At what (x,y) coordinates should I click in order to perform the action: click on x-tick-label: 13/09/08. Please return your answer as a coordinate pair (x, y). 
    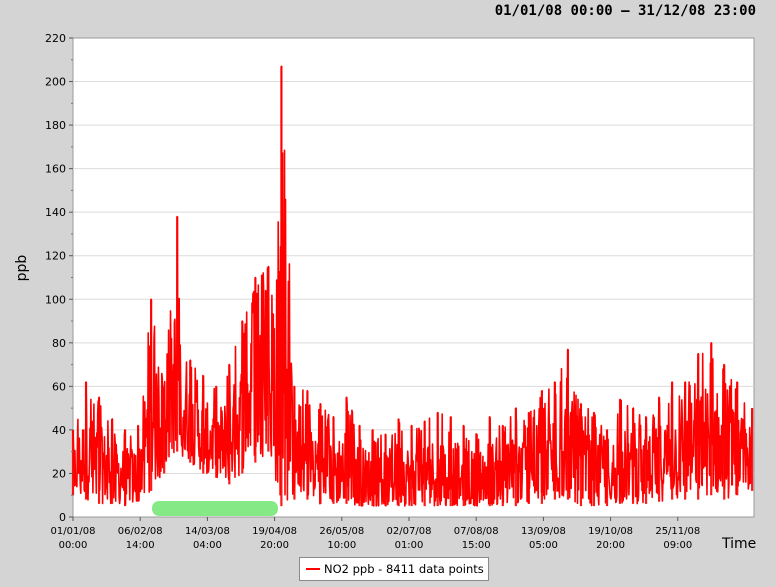
    Looking at the image, I should click on (543, 531).